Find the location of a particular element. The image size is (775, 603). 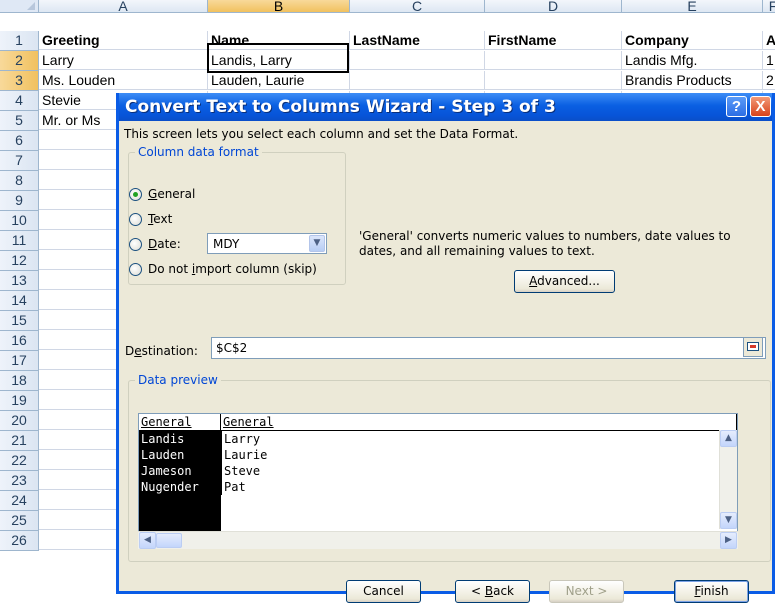

cell-e1: Company is located at coordinates (692, 40).